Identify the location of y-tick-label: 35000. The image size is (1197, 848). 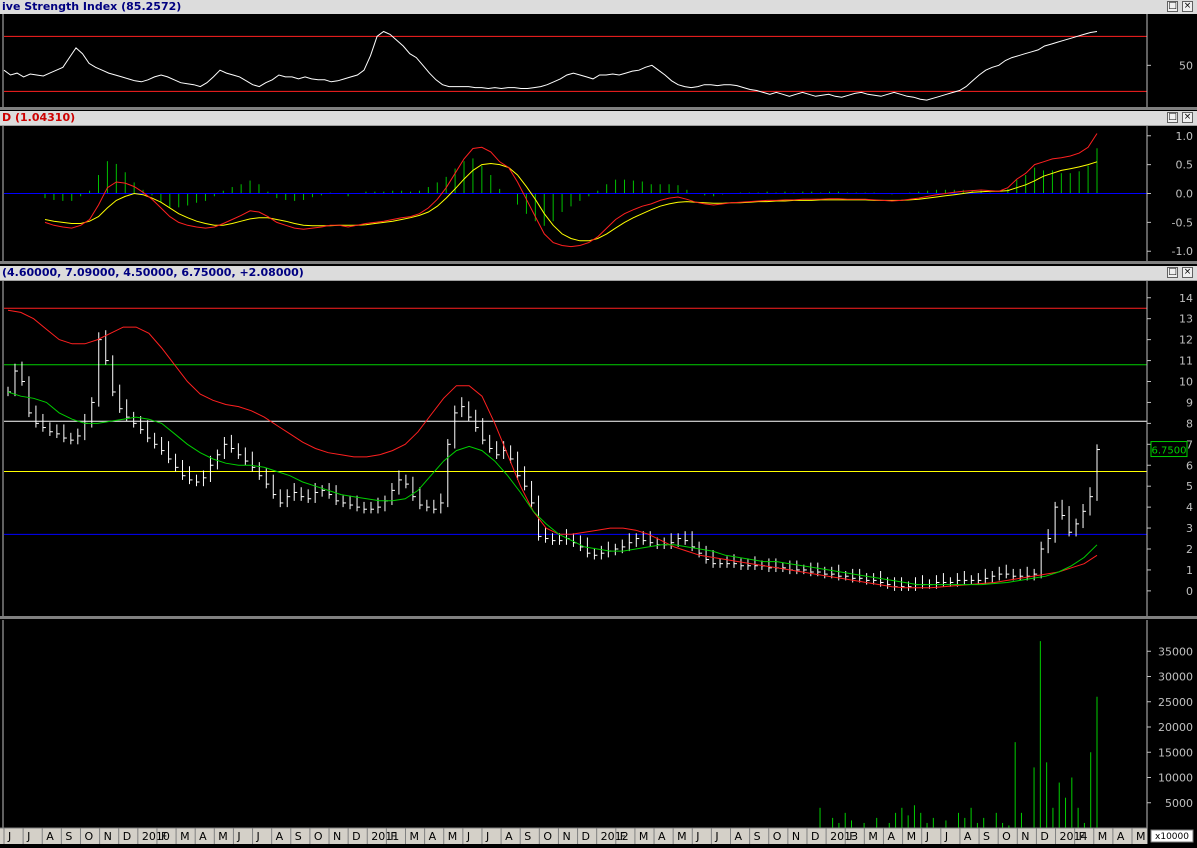
(1175, 651).